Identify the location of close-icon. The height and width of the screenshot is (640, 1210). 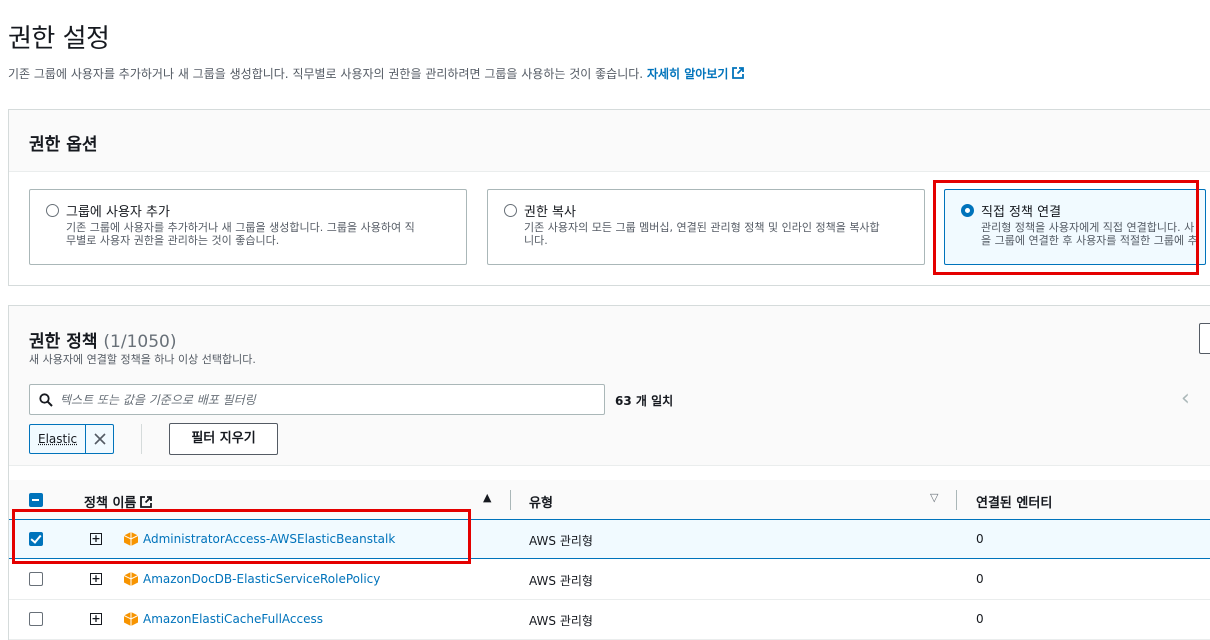
(100, 439).